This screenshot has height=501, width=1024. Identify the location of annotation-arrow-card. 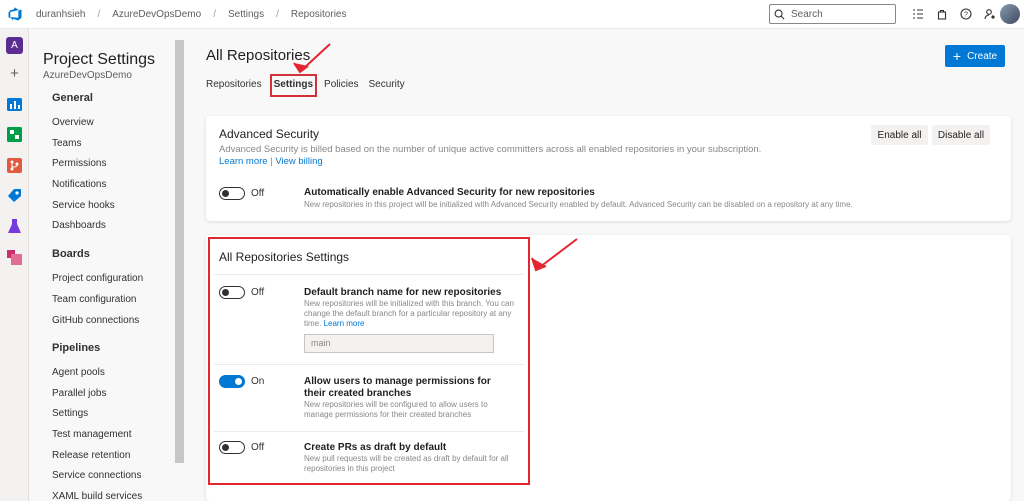
(554, 255).